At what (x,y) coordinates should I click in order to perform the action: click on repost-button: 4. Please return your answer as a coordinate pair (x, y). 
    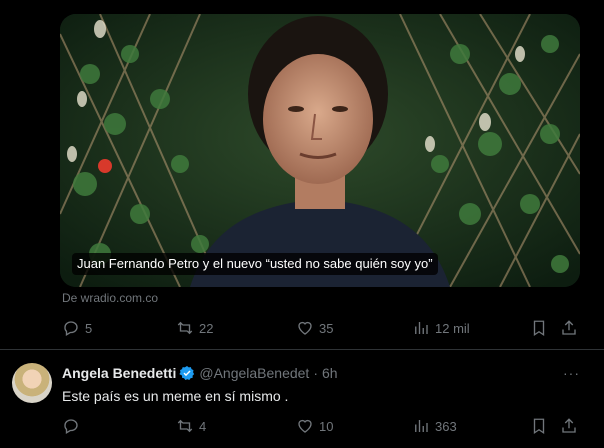
    Looking at the image, I should click on (191, 426).